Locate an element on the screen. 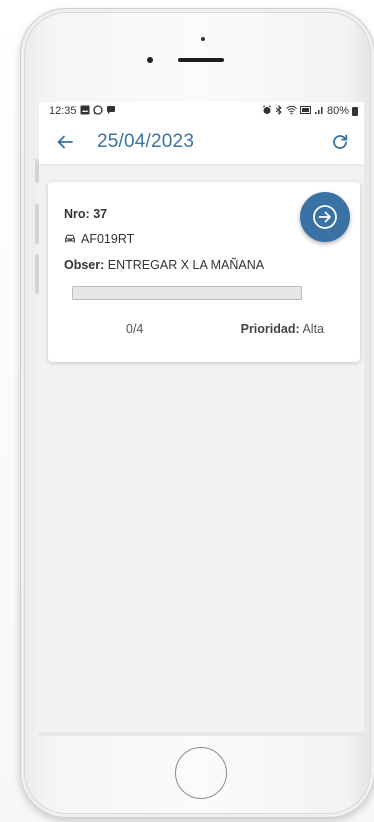 The width and height of the screenshot is (374, 822). refresh-icon is located at coordinates (340, 141).